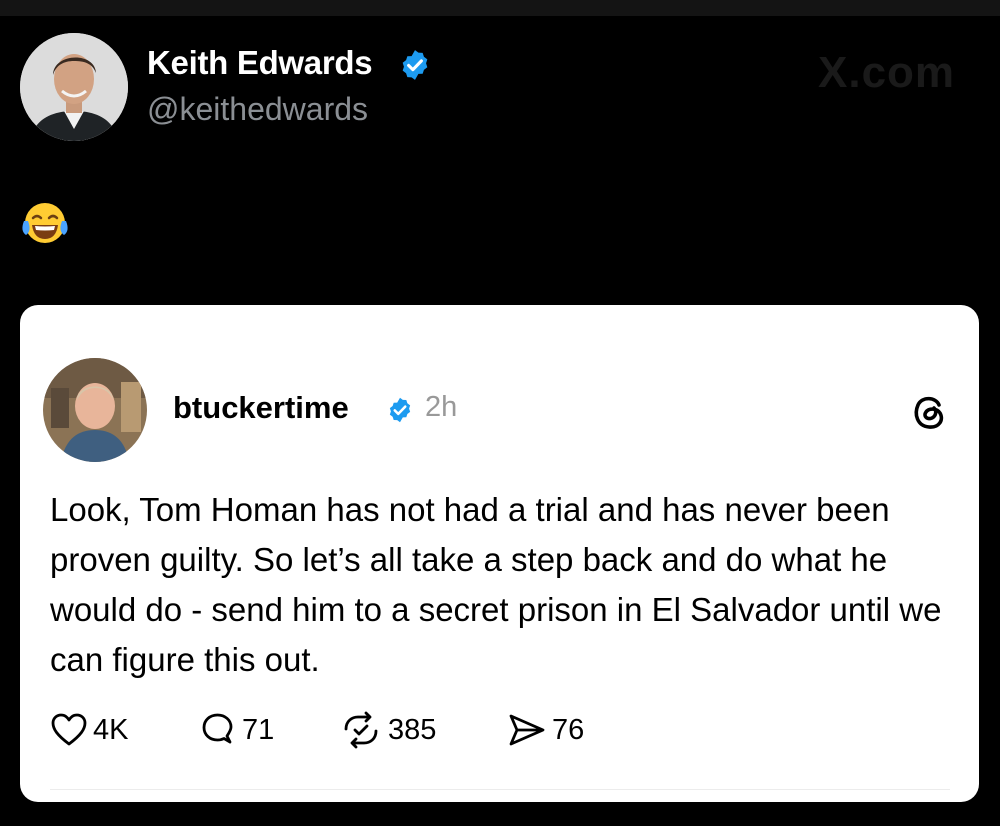  What do you see at coordinates (237, 730) in the screenshot?
I see `reply-button: 71` at bounding box center [237, 730].